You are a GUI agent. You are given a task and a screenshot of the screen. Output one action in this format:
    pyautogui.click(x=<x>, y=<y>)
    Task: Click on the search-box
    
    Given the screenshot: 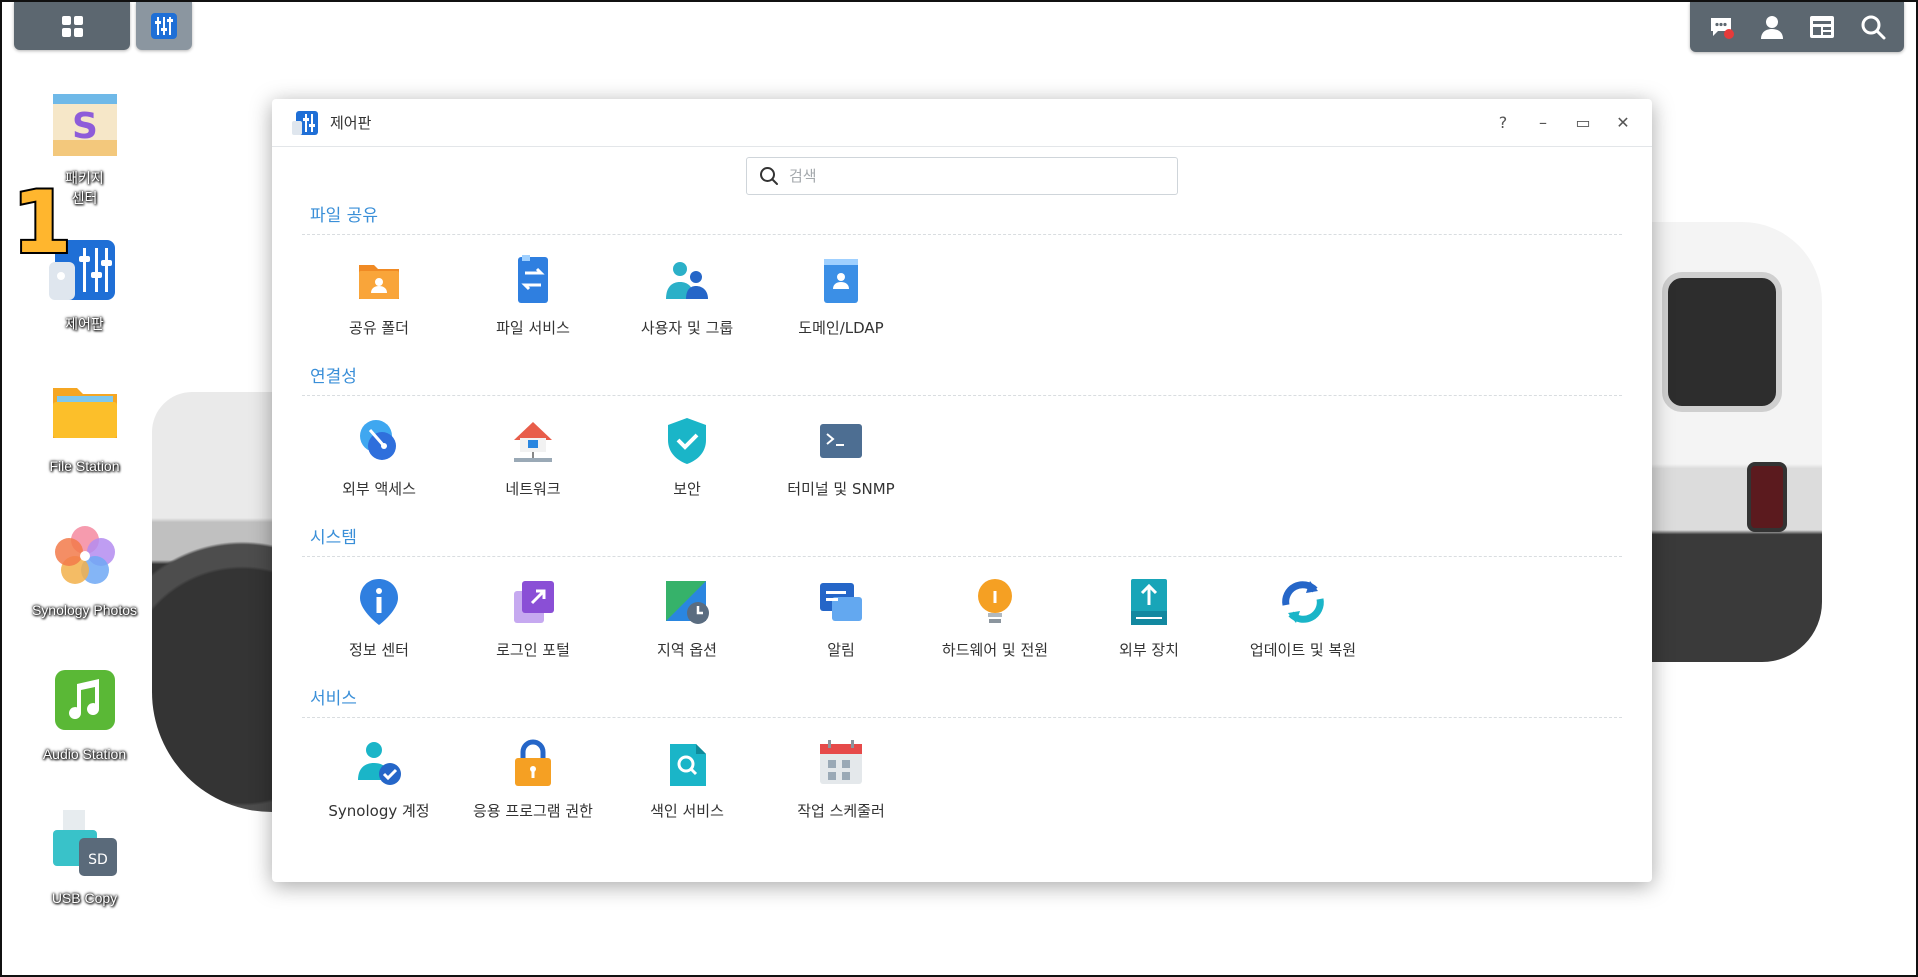 What is the action you would take?
    pyautogui.click(x=962, y=176)
    